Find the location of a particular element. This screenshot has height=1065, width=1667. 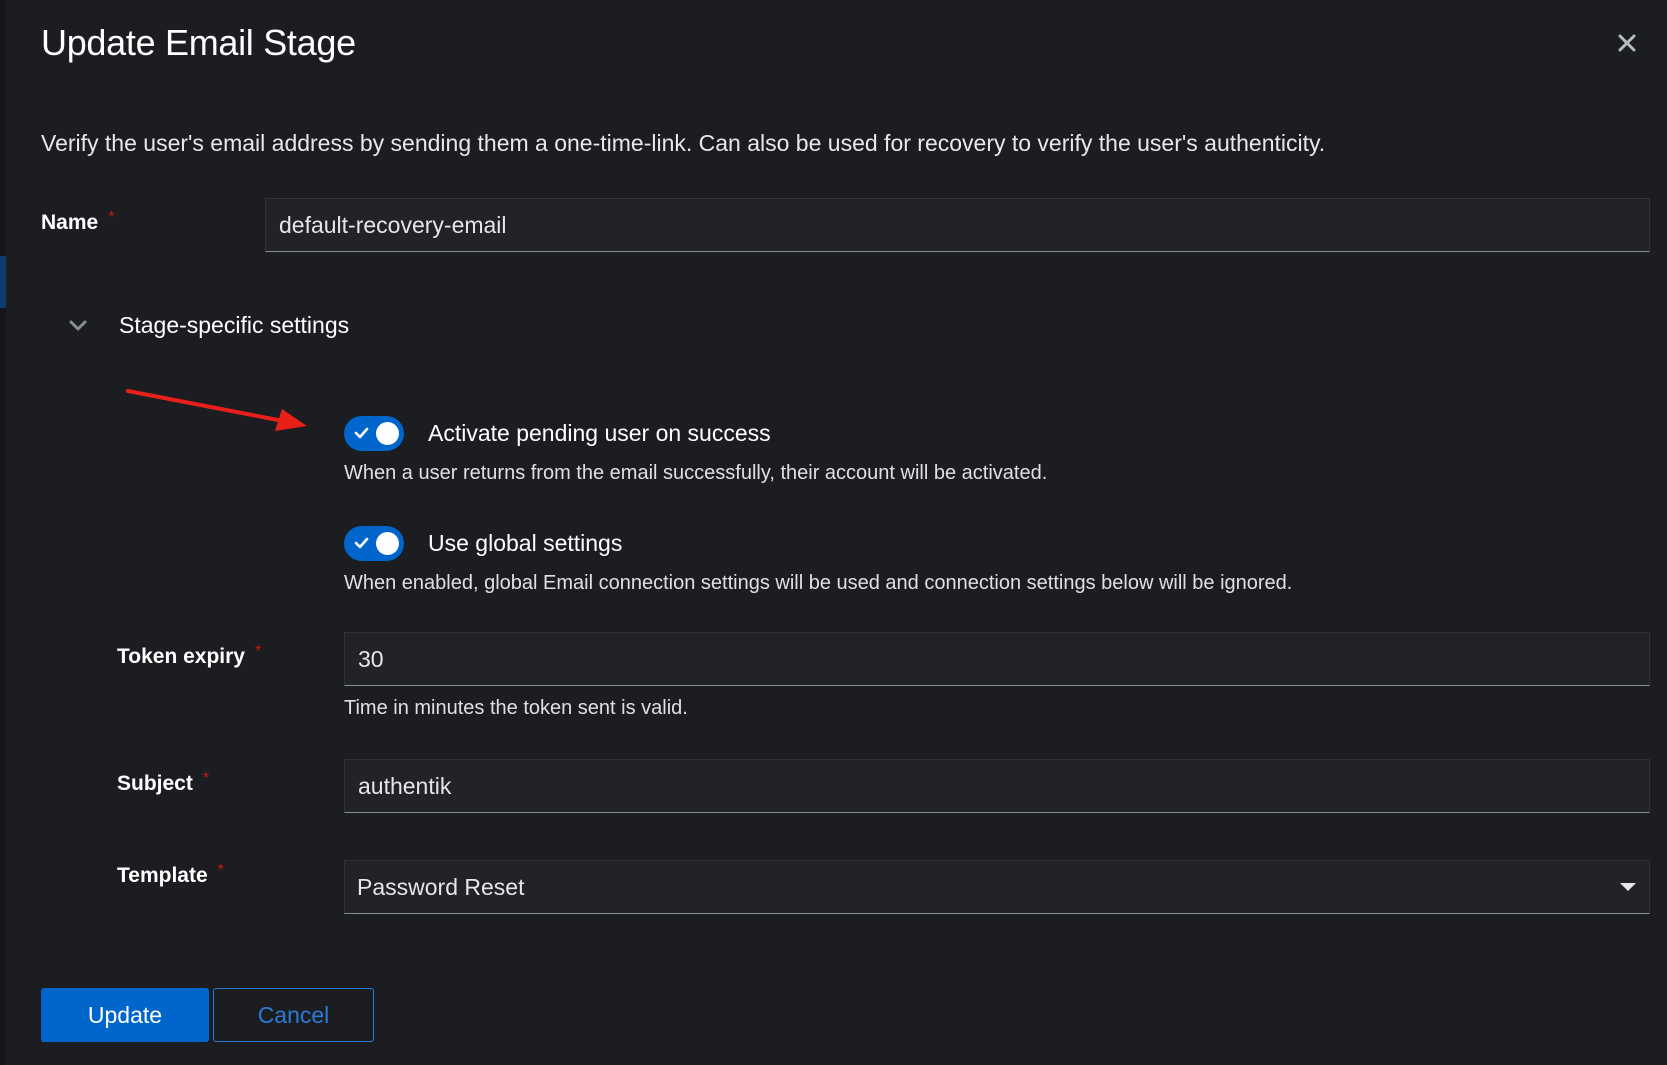

stage-settings-toggle: Stage-specific settings is located at coordinates (207, 325).